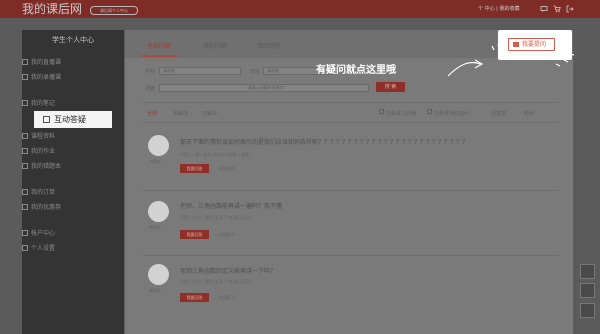 The width and height of the screenshot is (600, 334). What do you see at coordinates (46, 62) in the screenshot?
I see `sidebar-item-label: 我的直播课` at bounding box center [46, 62].